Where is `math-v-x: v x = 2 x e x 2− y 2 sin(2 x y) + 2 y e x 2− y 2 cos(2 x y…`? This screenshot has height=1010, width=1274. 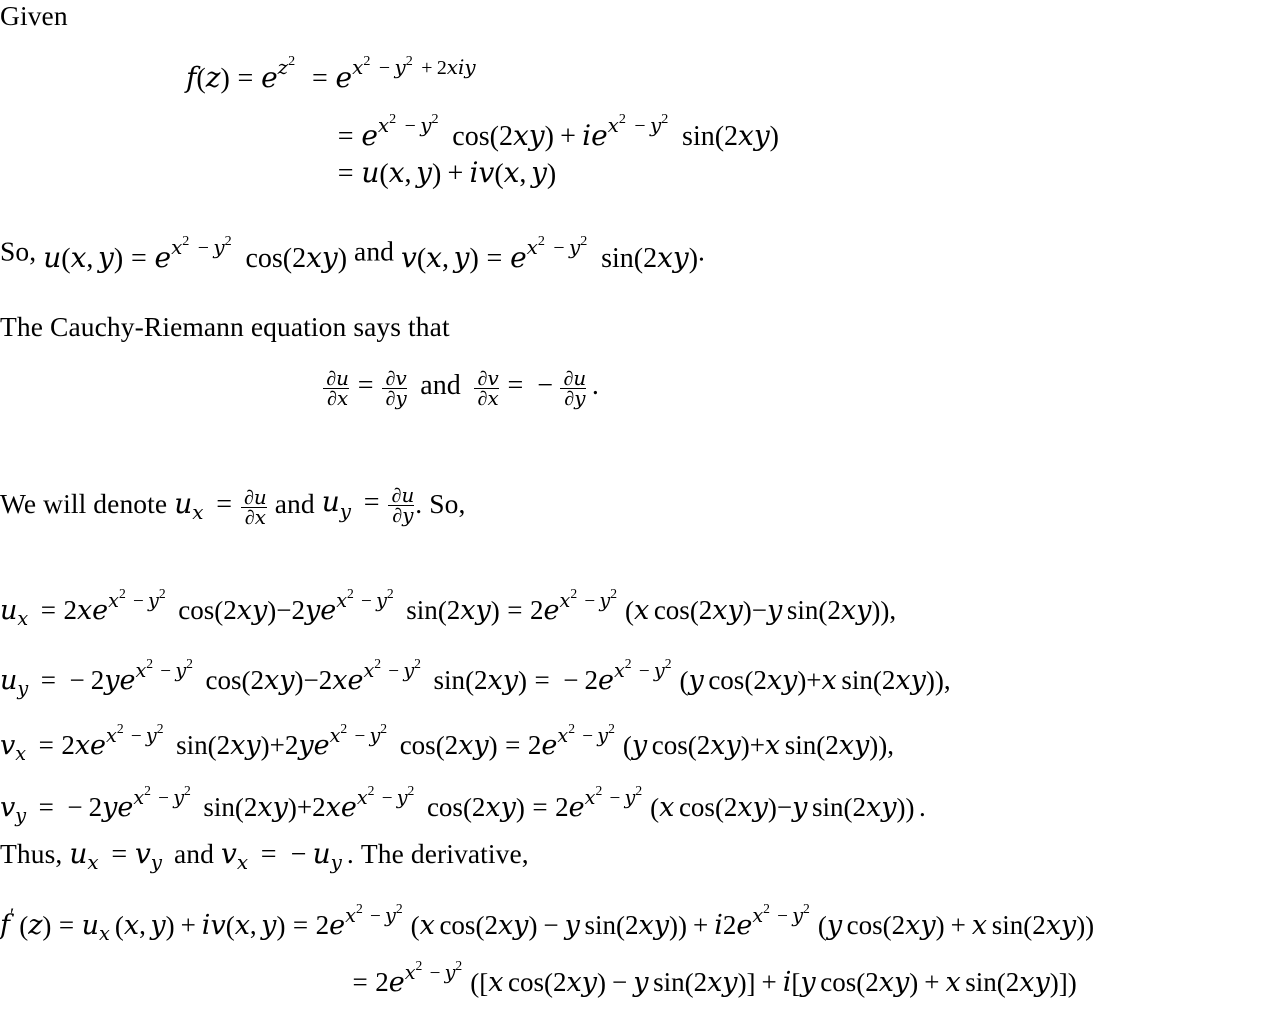
math-v-x: v x = 2 x e x 2− y 2 sin(2 x y) + 2 y e x 2− y 2 cos(2 x y… is located at coordinates (447, 743).